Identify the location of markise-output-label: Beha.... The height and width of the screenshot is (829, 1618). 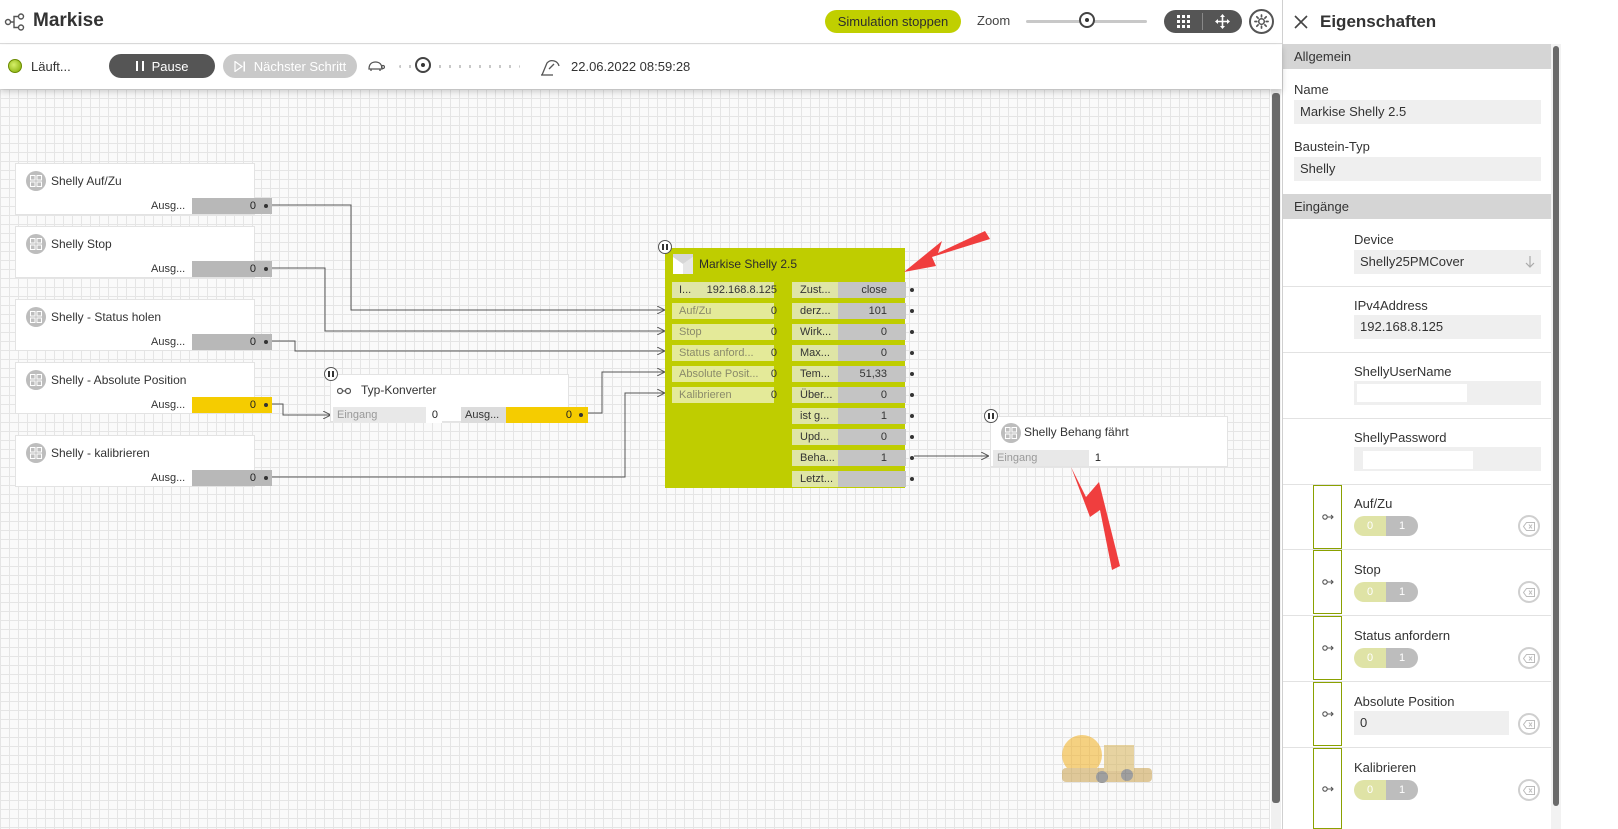
(815, 458).